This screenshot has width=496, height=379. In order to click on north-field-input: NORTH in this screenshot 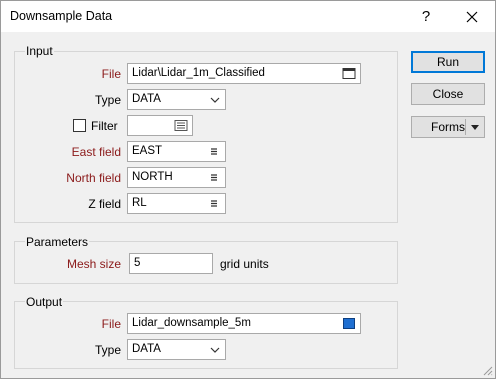, I will do `click(176, 177)`.